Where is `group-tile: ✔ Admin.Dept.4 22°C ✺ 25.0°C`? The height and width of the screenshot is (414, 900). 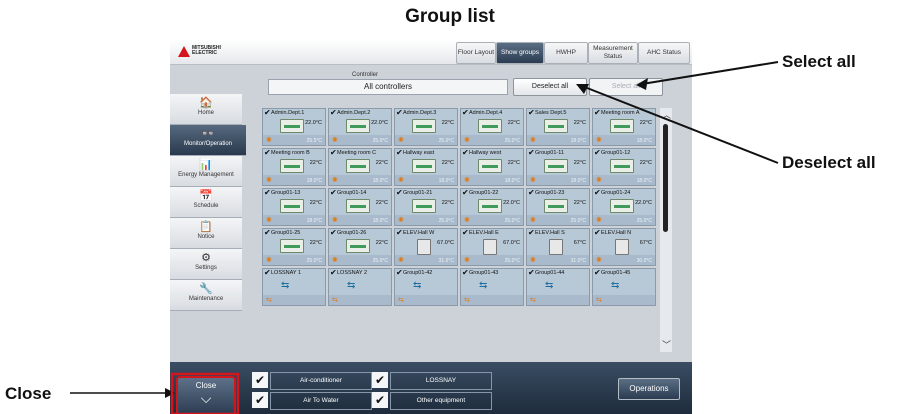 group-tile: ✔ Admin.Dept.4 22°C ✺ 25.0°C is located at coordinates (492, 127).